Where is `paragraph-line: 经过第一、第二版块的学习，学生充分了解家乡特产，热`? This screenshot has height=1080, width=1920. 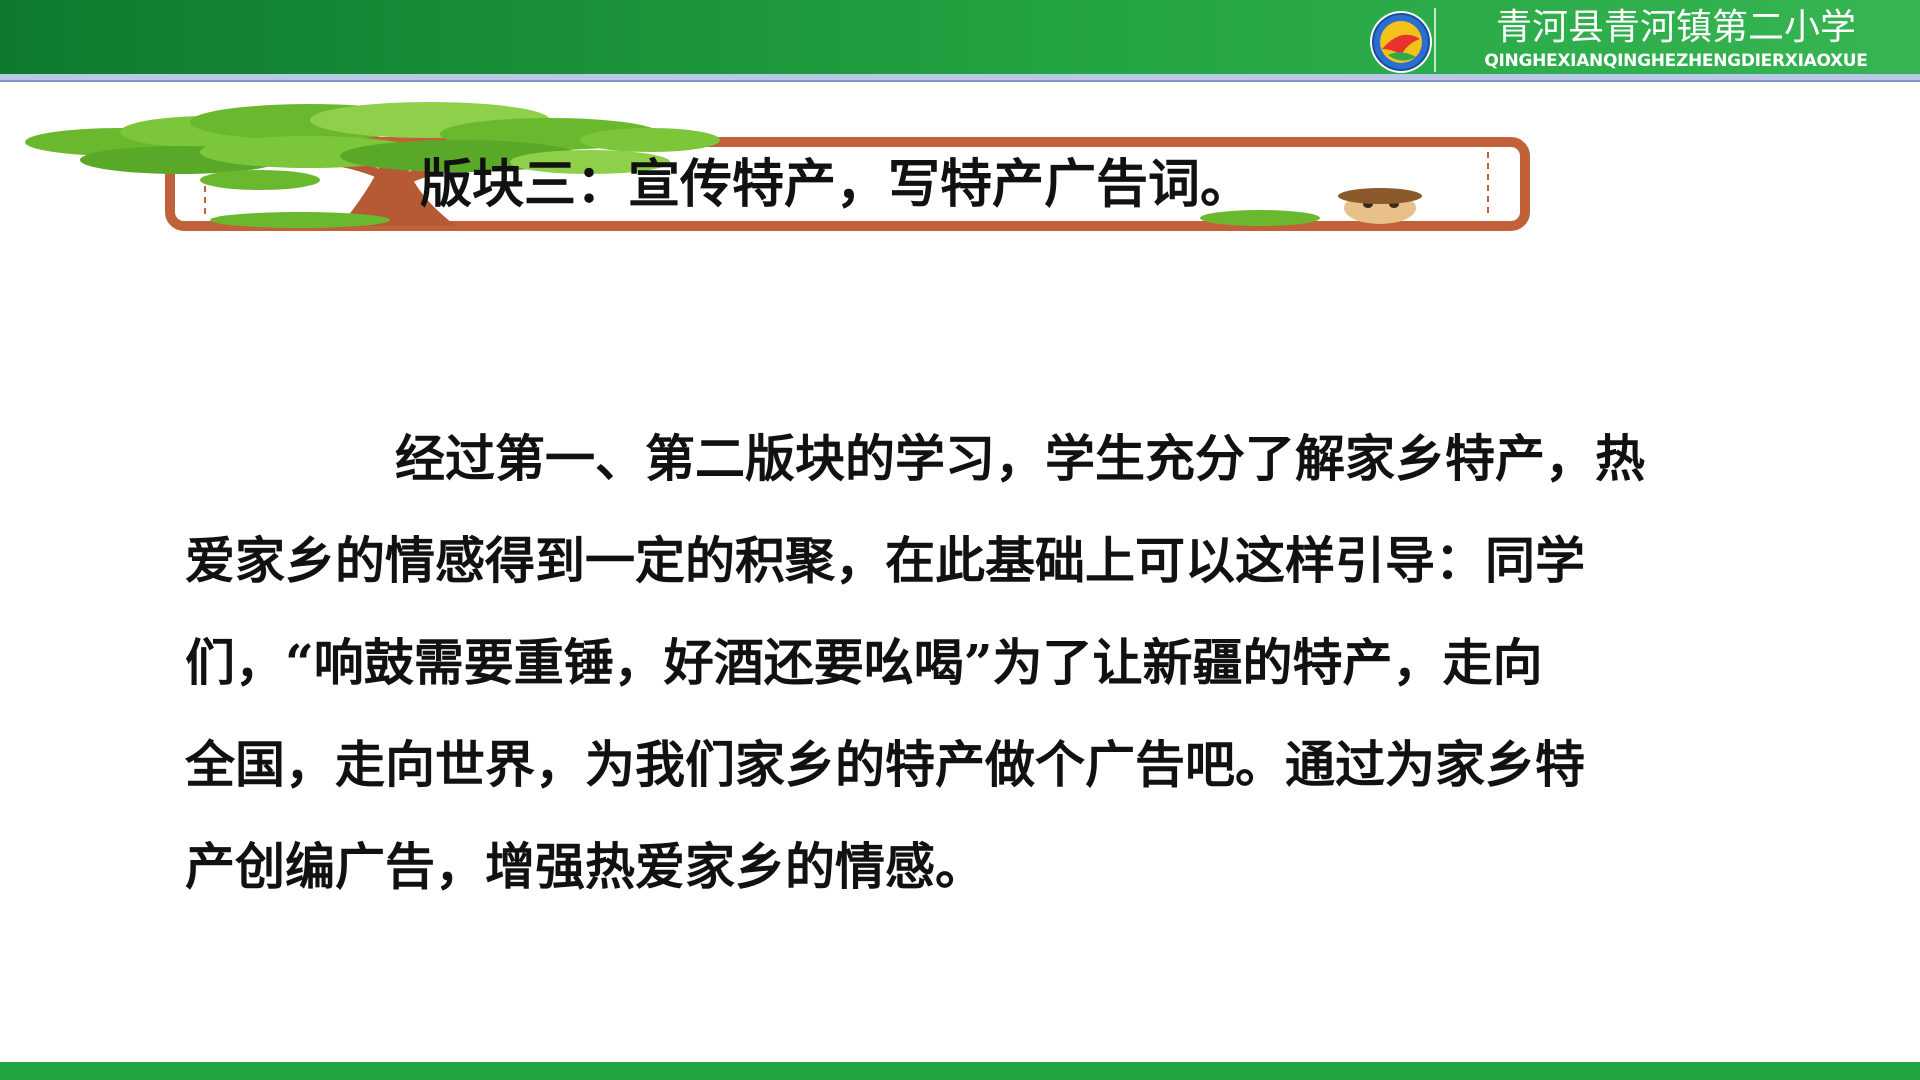
paragraph-line: 经过第一、第二版块的学习，学生充分了解家乡特产，热 is located at coordinates (1020, 458).